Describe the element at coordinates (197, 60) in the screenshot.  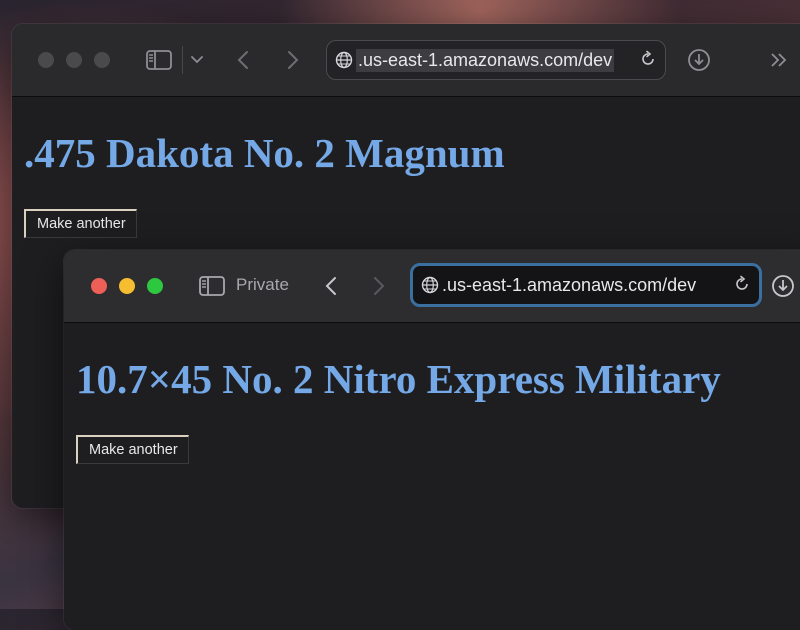
I see `chevron-down-icon` at that location.